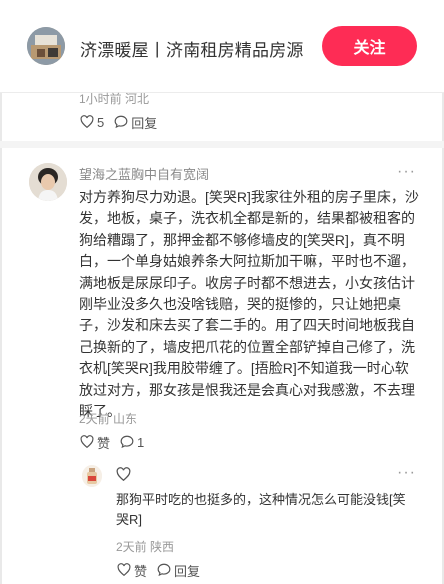 Image resolution: width=444 pixels, height=584 pixels. What do you see at coordinates (92, 476) in the screenshot?
I see `reply-avatar` at bounding box center [92, 476].